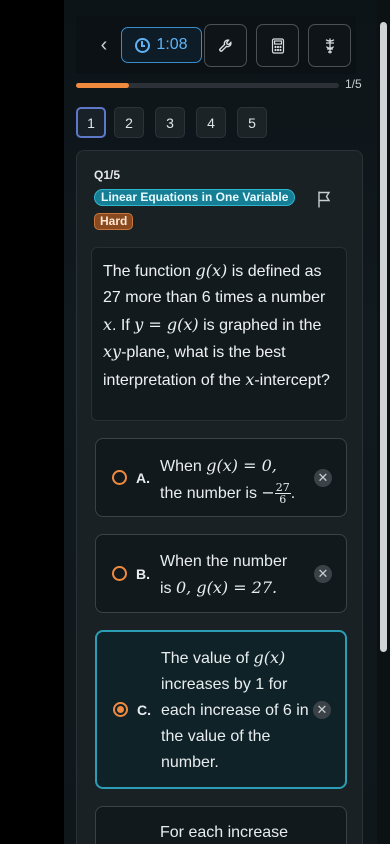  What do you see at coordinates (268, 492) in the screenshot?
I see `option-math: −` at bounding box center [268, 492].